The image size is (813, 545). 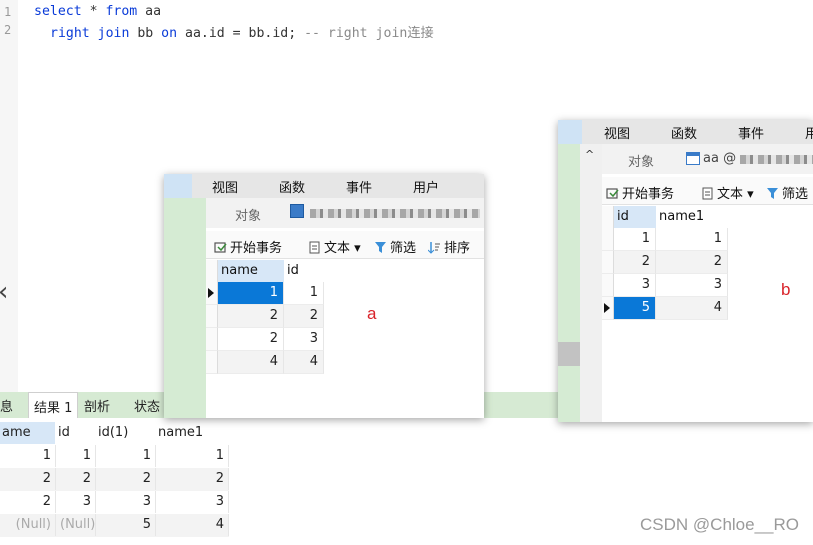 What do you see at coordinates (53, 405) in the screenshot?
I see `tab-result-1: 结果 1` at bounding box center [53, 405].